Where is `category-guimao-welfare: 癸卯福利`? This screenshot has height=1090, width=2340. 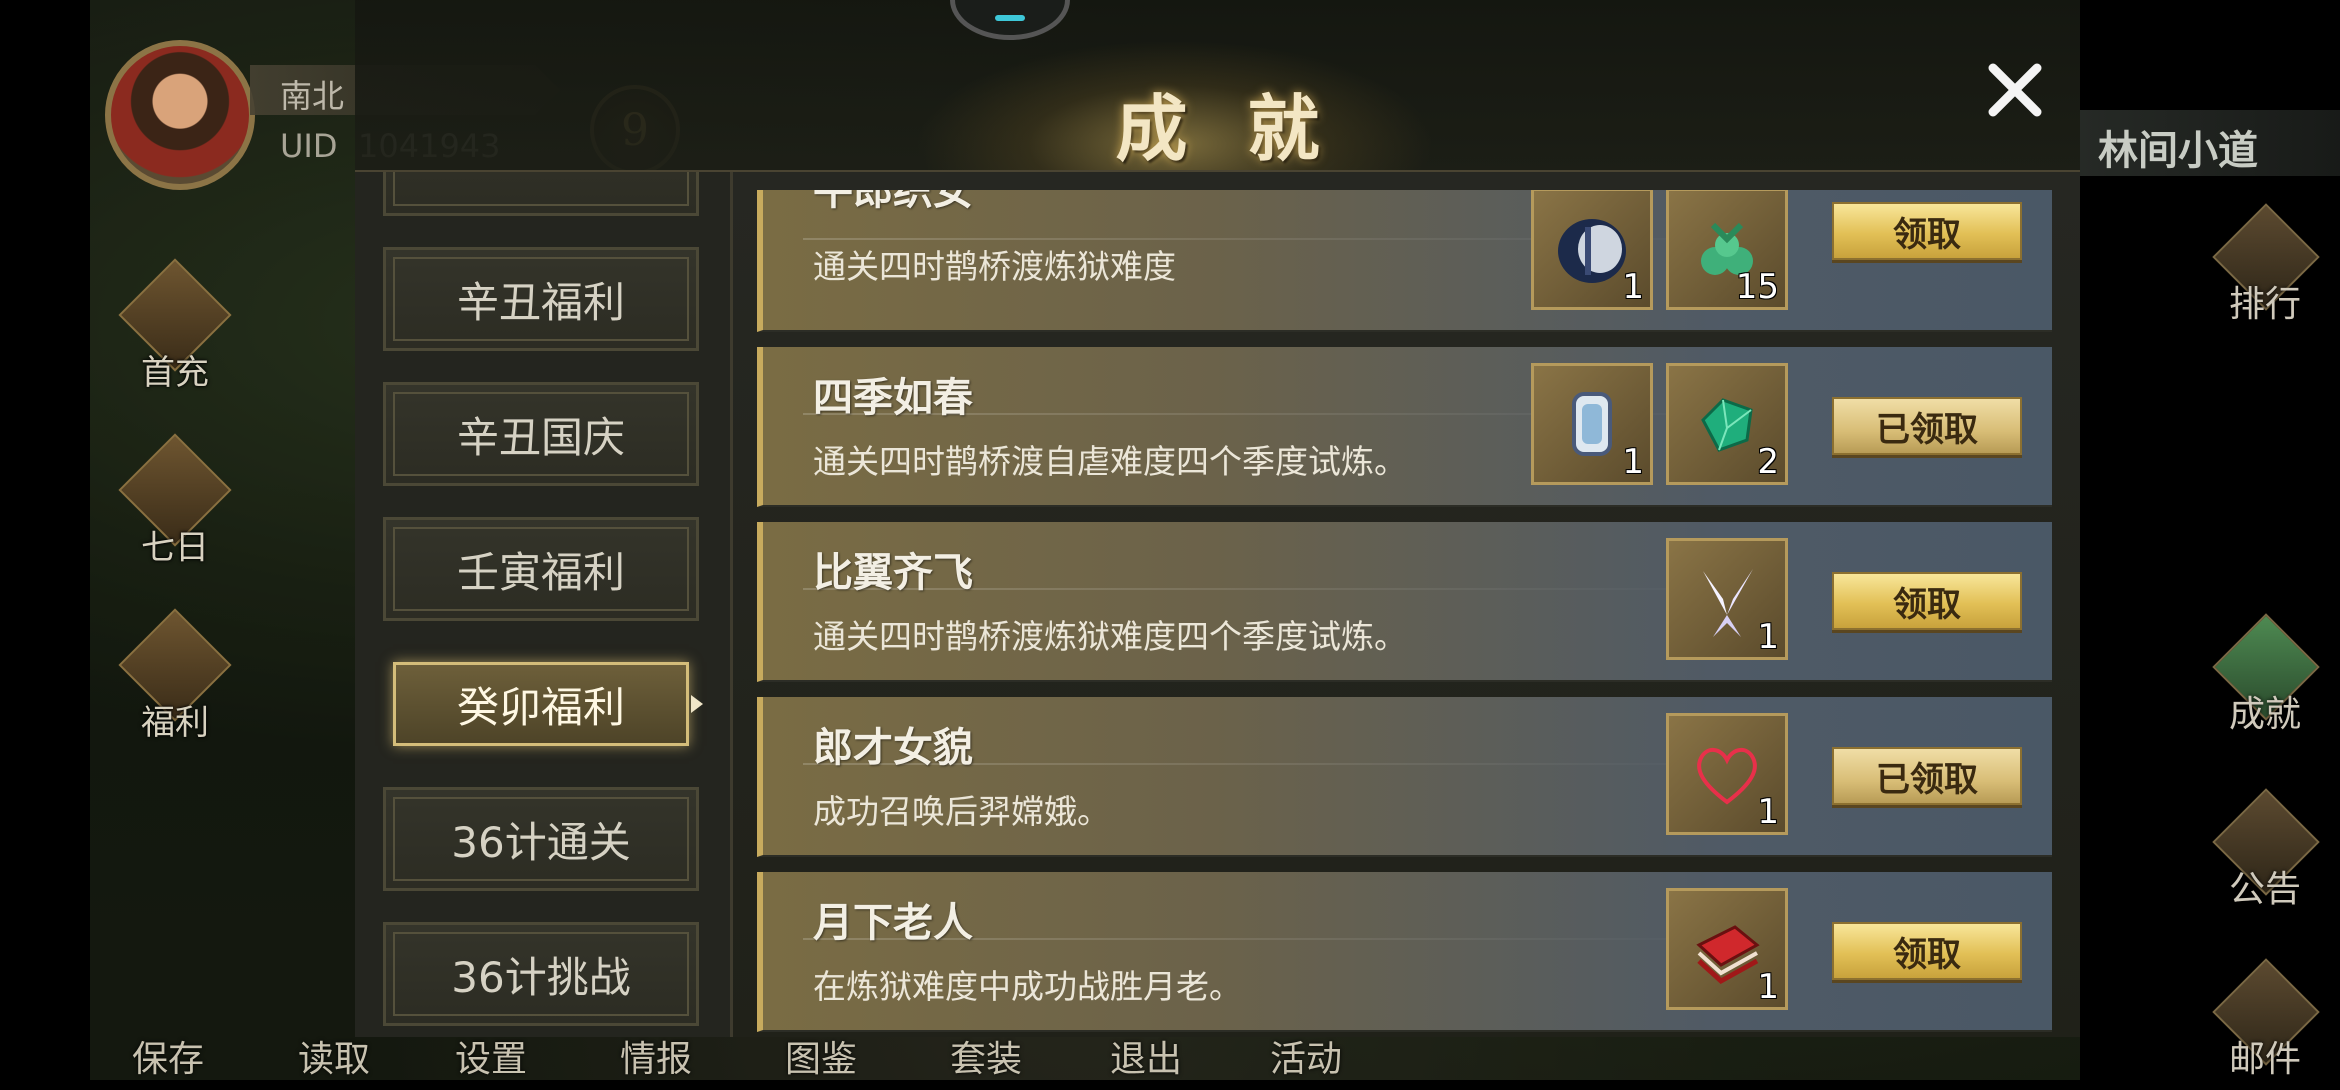 category-guimao-welfare: 癸卯福利 is located at coordinates (541, 704).